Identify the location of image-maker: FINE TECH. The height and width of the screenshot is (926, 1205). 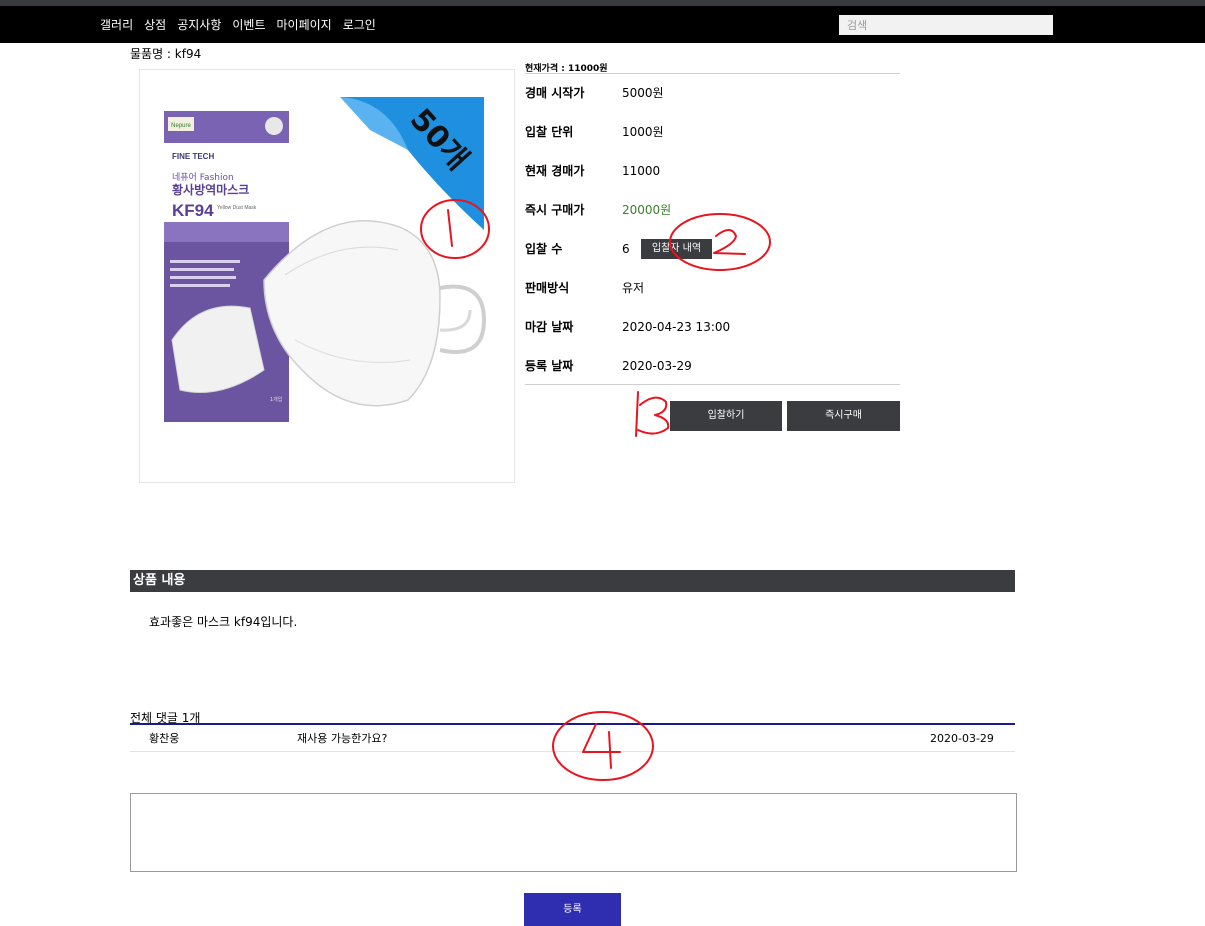
(193, 156).